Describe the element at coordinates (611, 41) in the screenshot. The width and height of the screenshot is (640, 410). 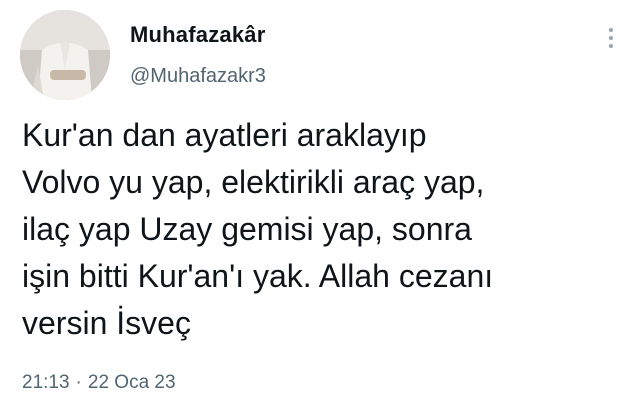
I see `more-options-icon` at that location.